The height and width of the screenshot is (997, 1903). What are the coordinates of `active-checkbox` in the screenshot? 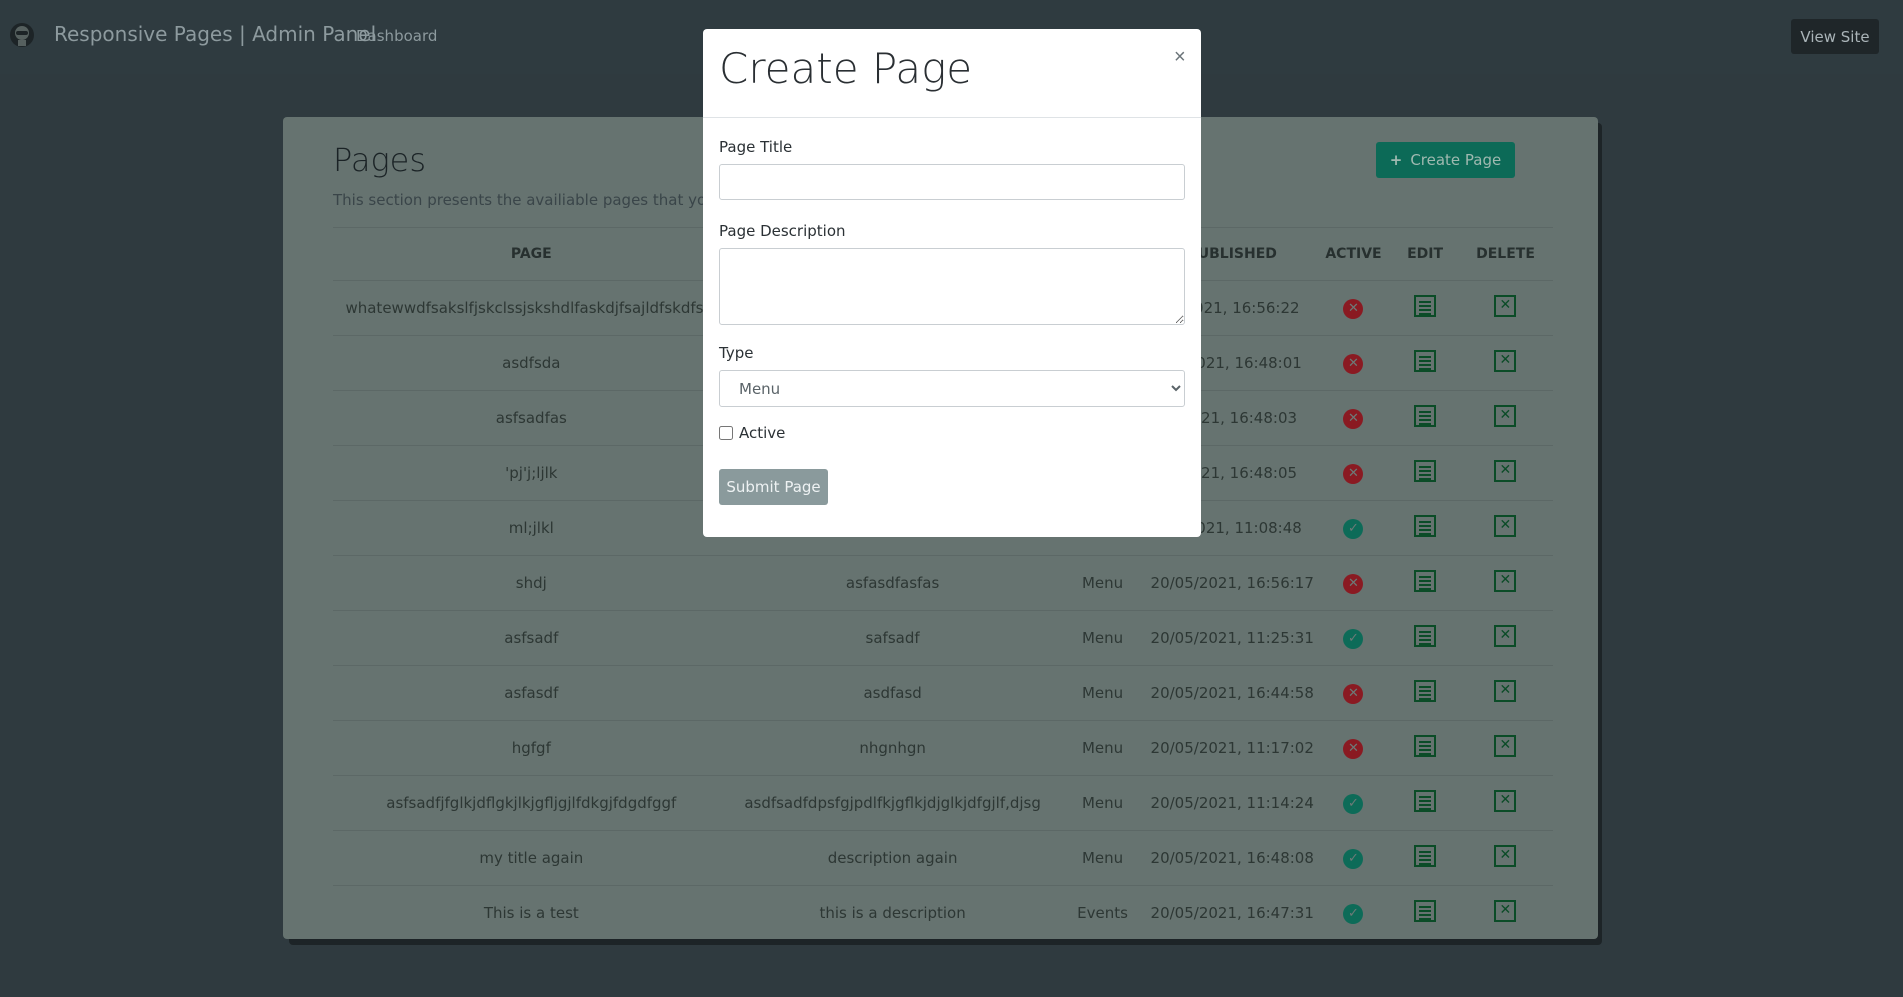 It's located at (726, 433).